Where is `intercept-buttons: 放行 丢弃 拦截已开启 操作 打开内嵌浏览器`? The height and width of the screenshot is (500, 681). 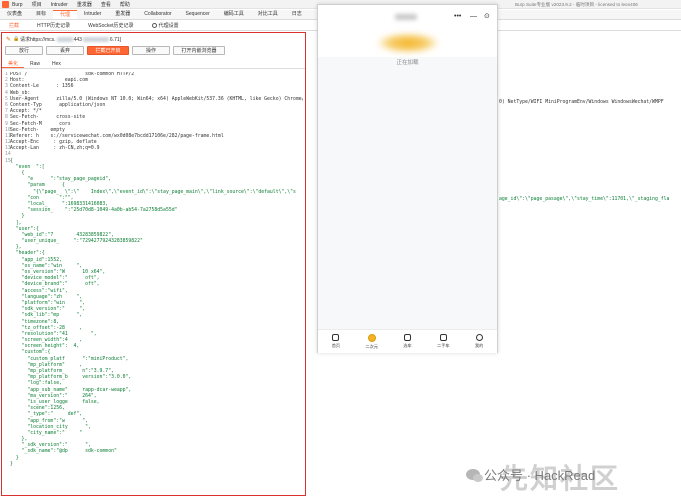 intercept-buttons: 放行 丢弃 拦截已开启 操作 打开内嵌浏览器 is located at coordinates (116, 50).